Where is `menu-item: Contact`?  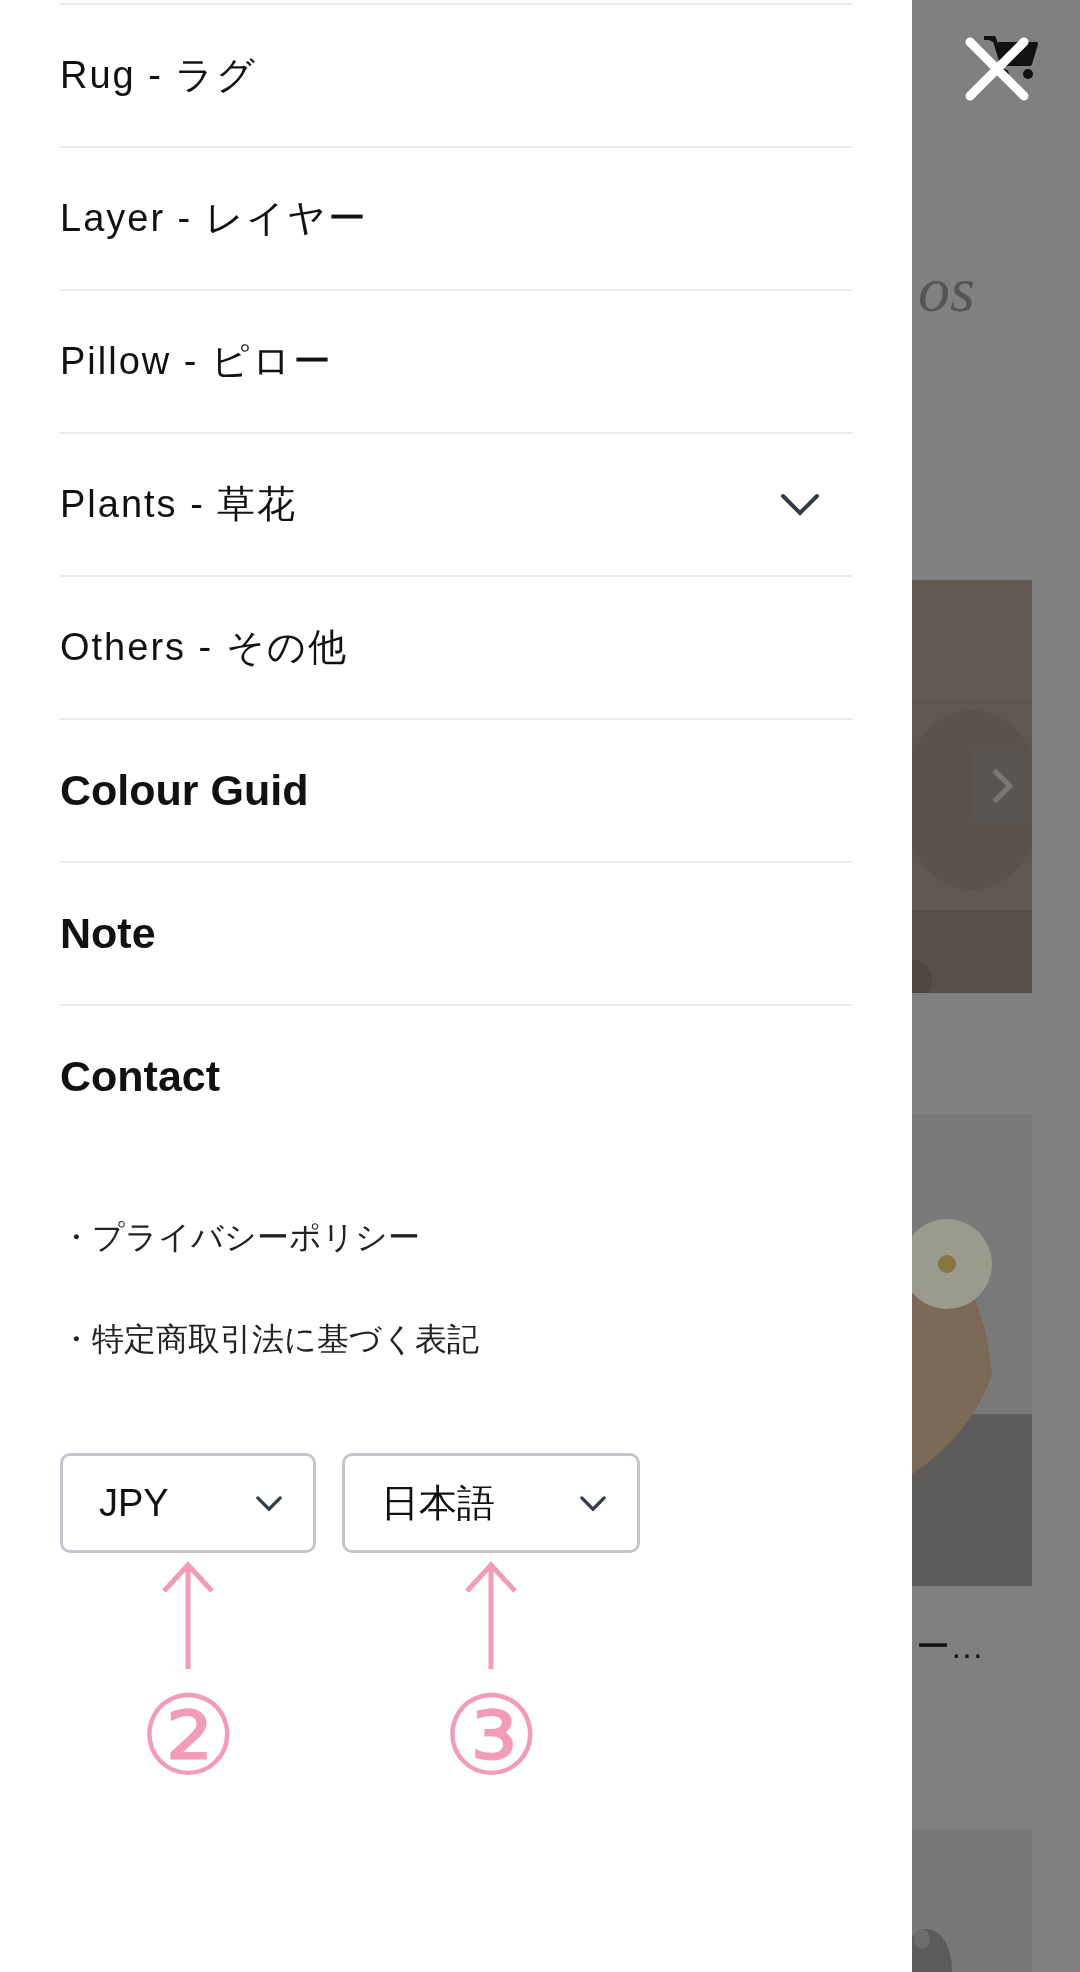 menu-item: Contact is located at coordinates (456, 1075).